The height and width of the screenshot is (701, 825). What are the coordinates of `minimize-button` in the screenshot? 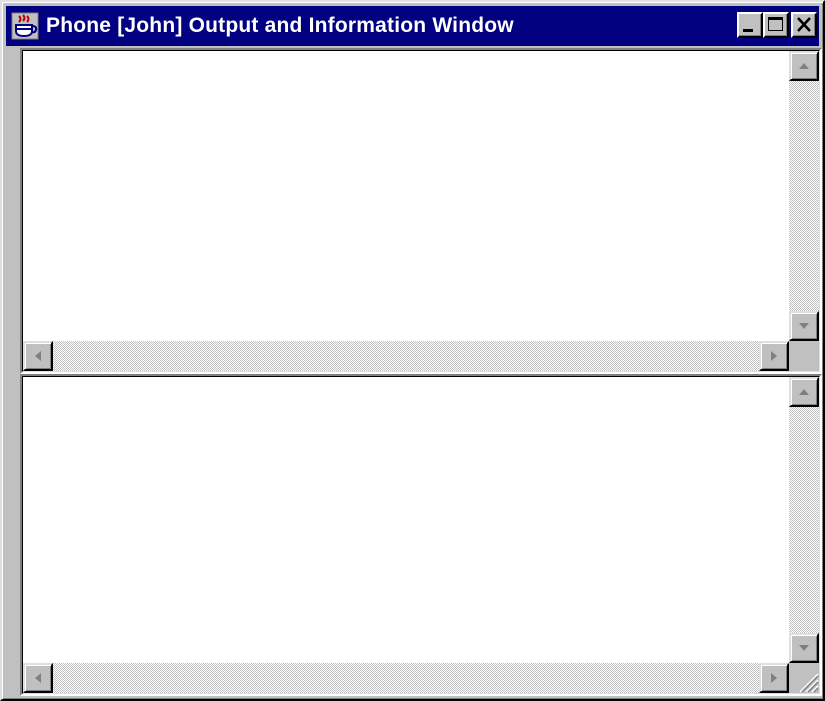 It's located at (750, 25).